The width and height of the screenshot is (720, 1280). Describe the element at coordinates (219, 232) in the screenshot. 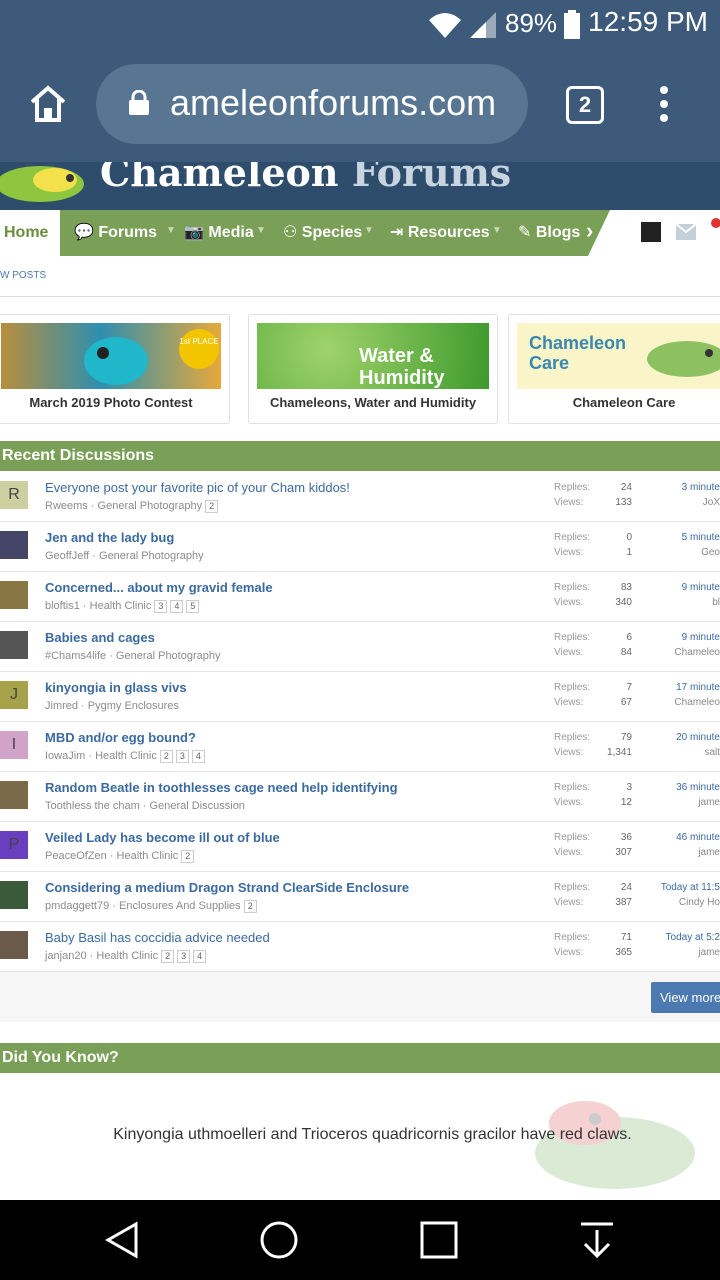

I see `nav-media: 📷 Media` at that location.